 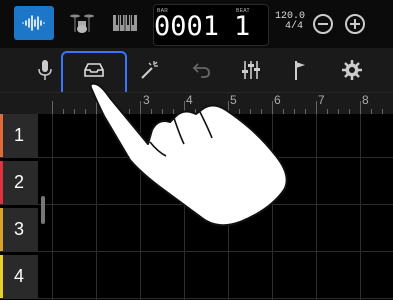 I want to click on ruler-number: 5, so click(x=233, y=100).